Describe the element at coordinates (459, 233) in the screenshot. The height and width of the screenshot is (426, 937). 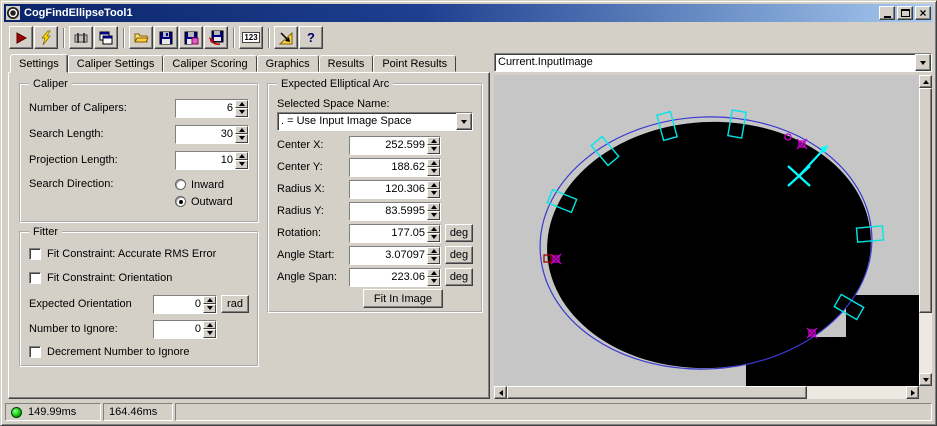
I see `rotation-deg-button: deg` at that location.